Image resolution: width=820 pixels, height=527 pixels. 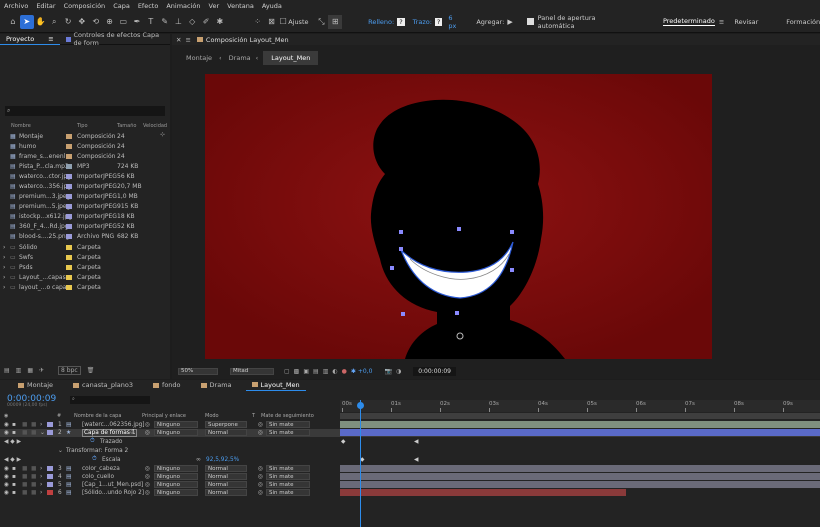 I want to click on new-comp-icon: ▦, so click(x=30, y=370).